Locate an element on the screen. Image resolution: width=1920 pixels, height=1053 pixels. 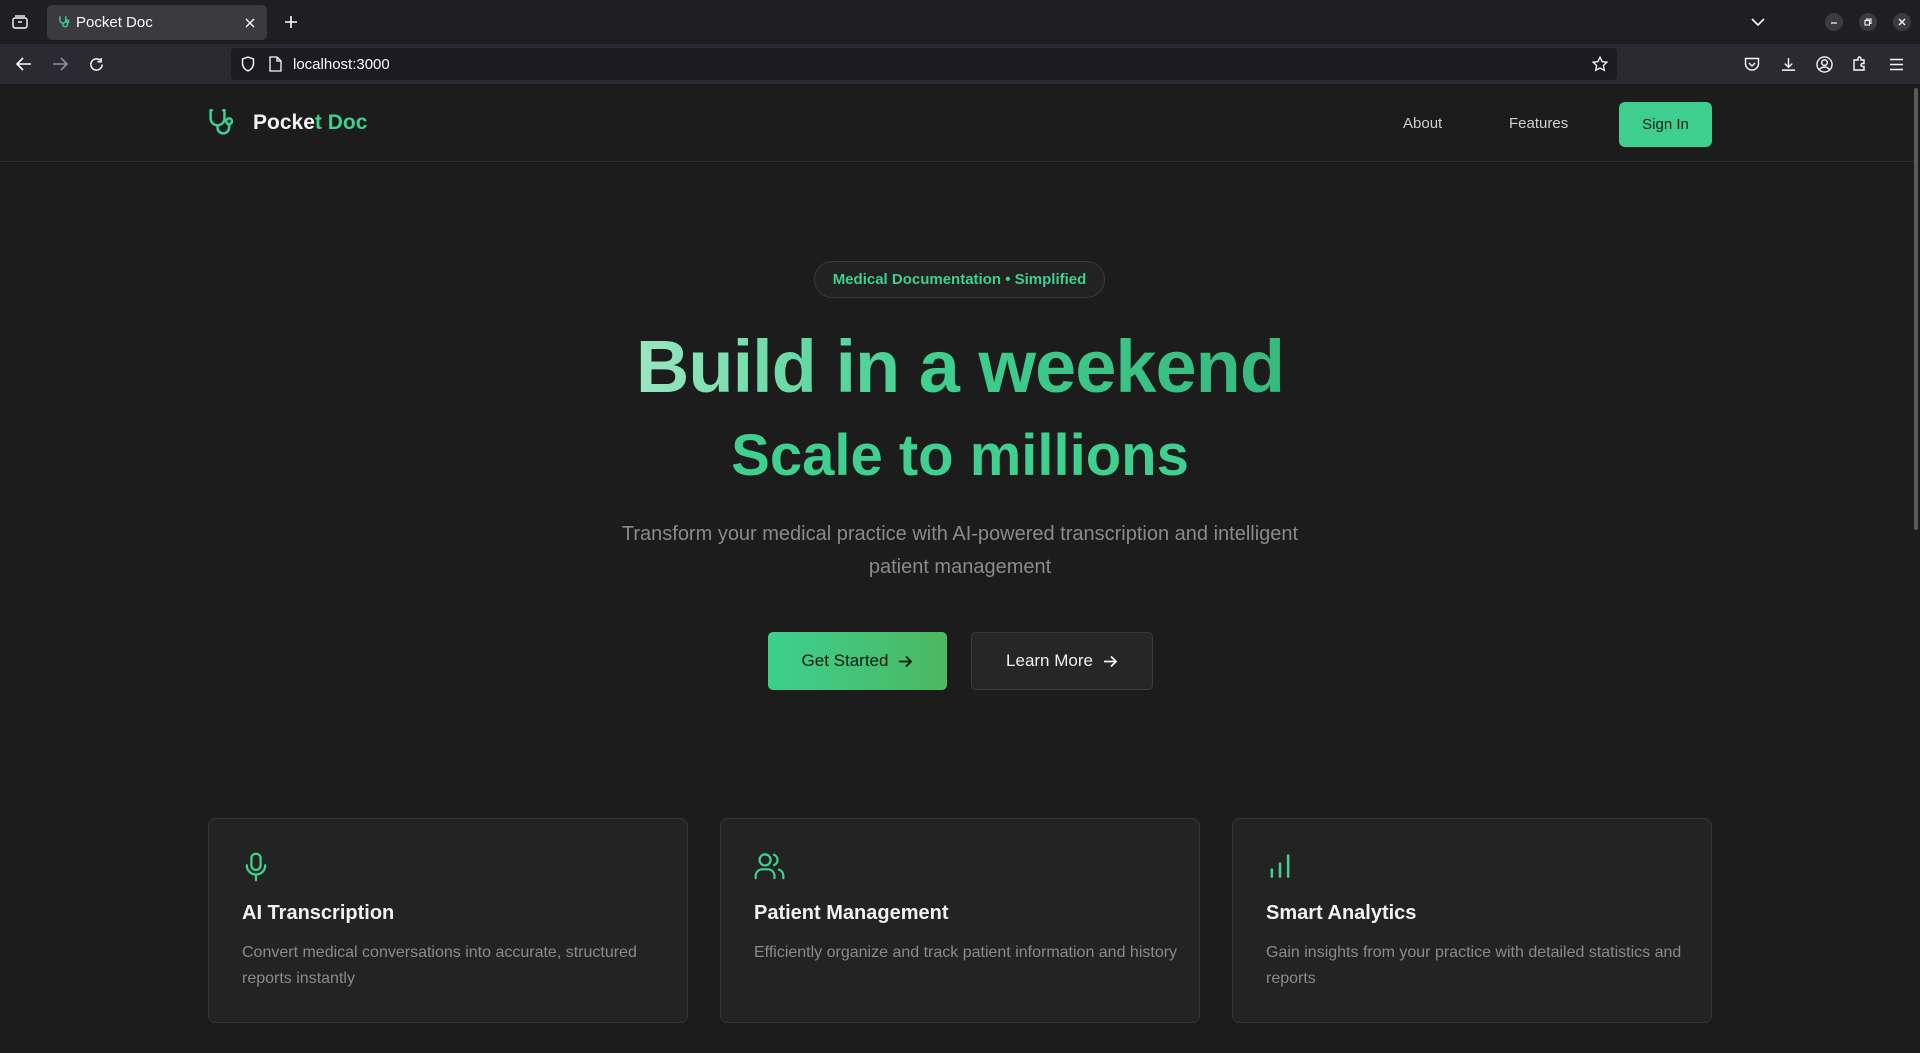
reload-icon is located at coordinates (96, 64).